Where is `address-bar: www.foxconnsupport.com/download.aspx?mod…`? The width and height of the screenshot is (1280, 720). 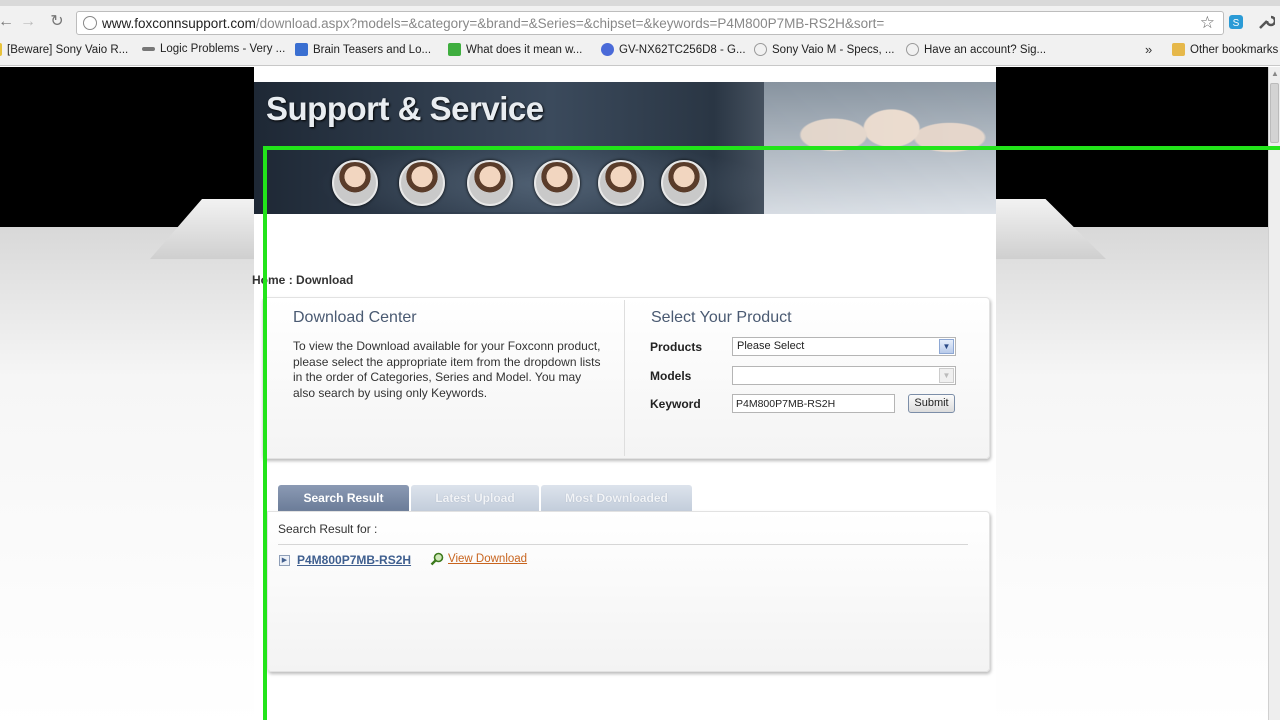 address-bar: www.foxconnsupport.com/download.aspx?mod… is located at coordinates (650, 23).